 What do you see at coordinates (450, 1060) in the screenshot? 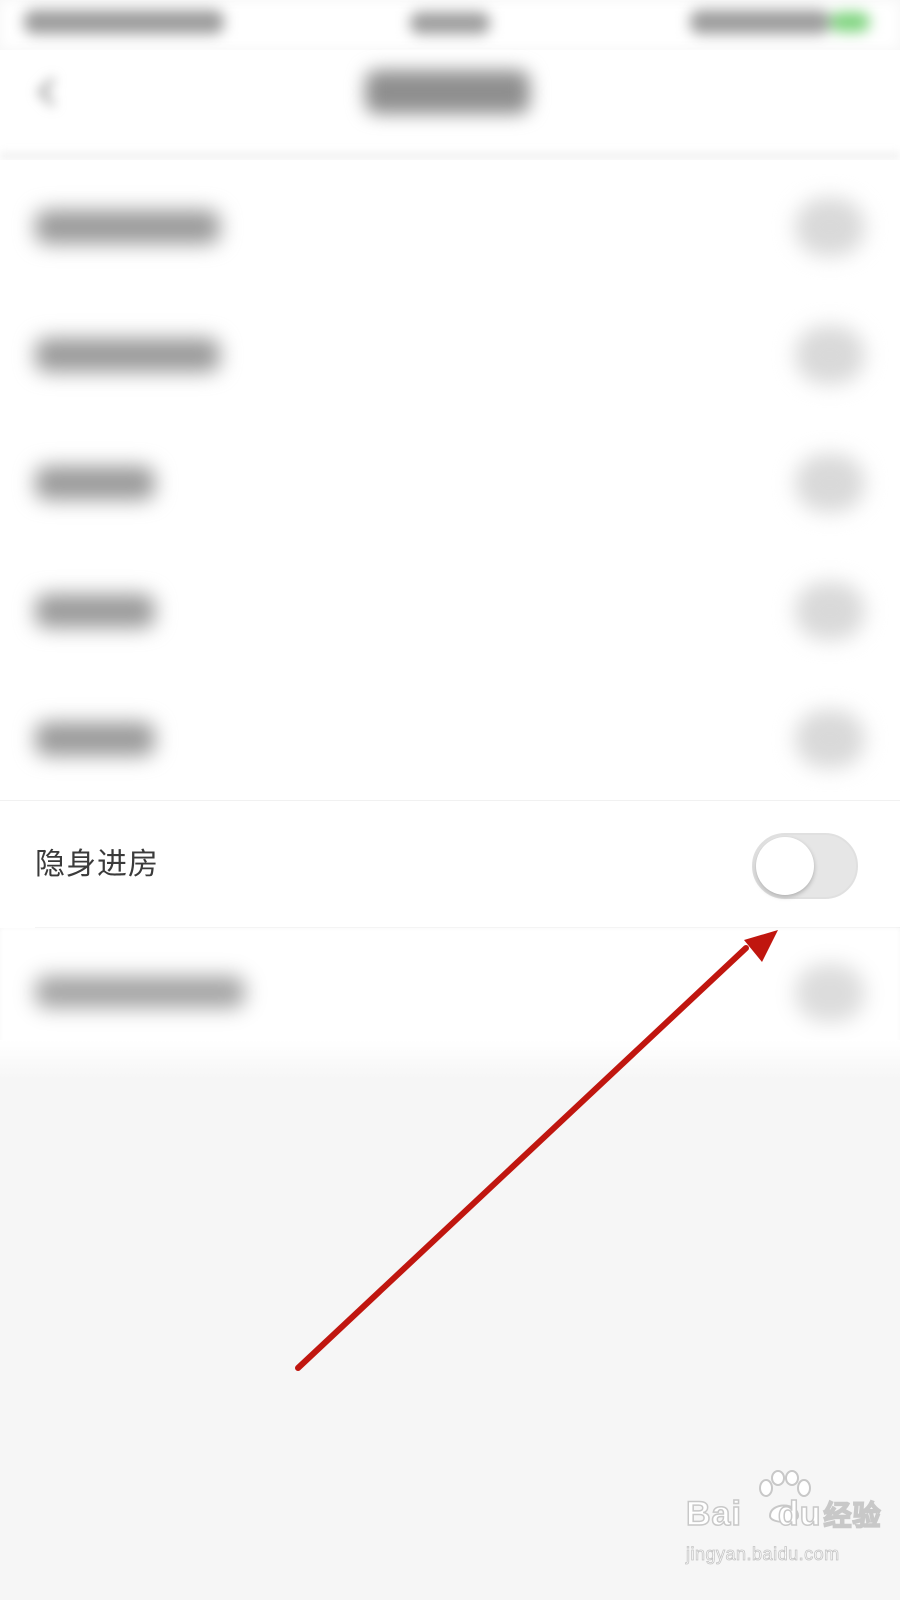
I see `list-bottom-fade` at bounding box center [450, 1060].